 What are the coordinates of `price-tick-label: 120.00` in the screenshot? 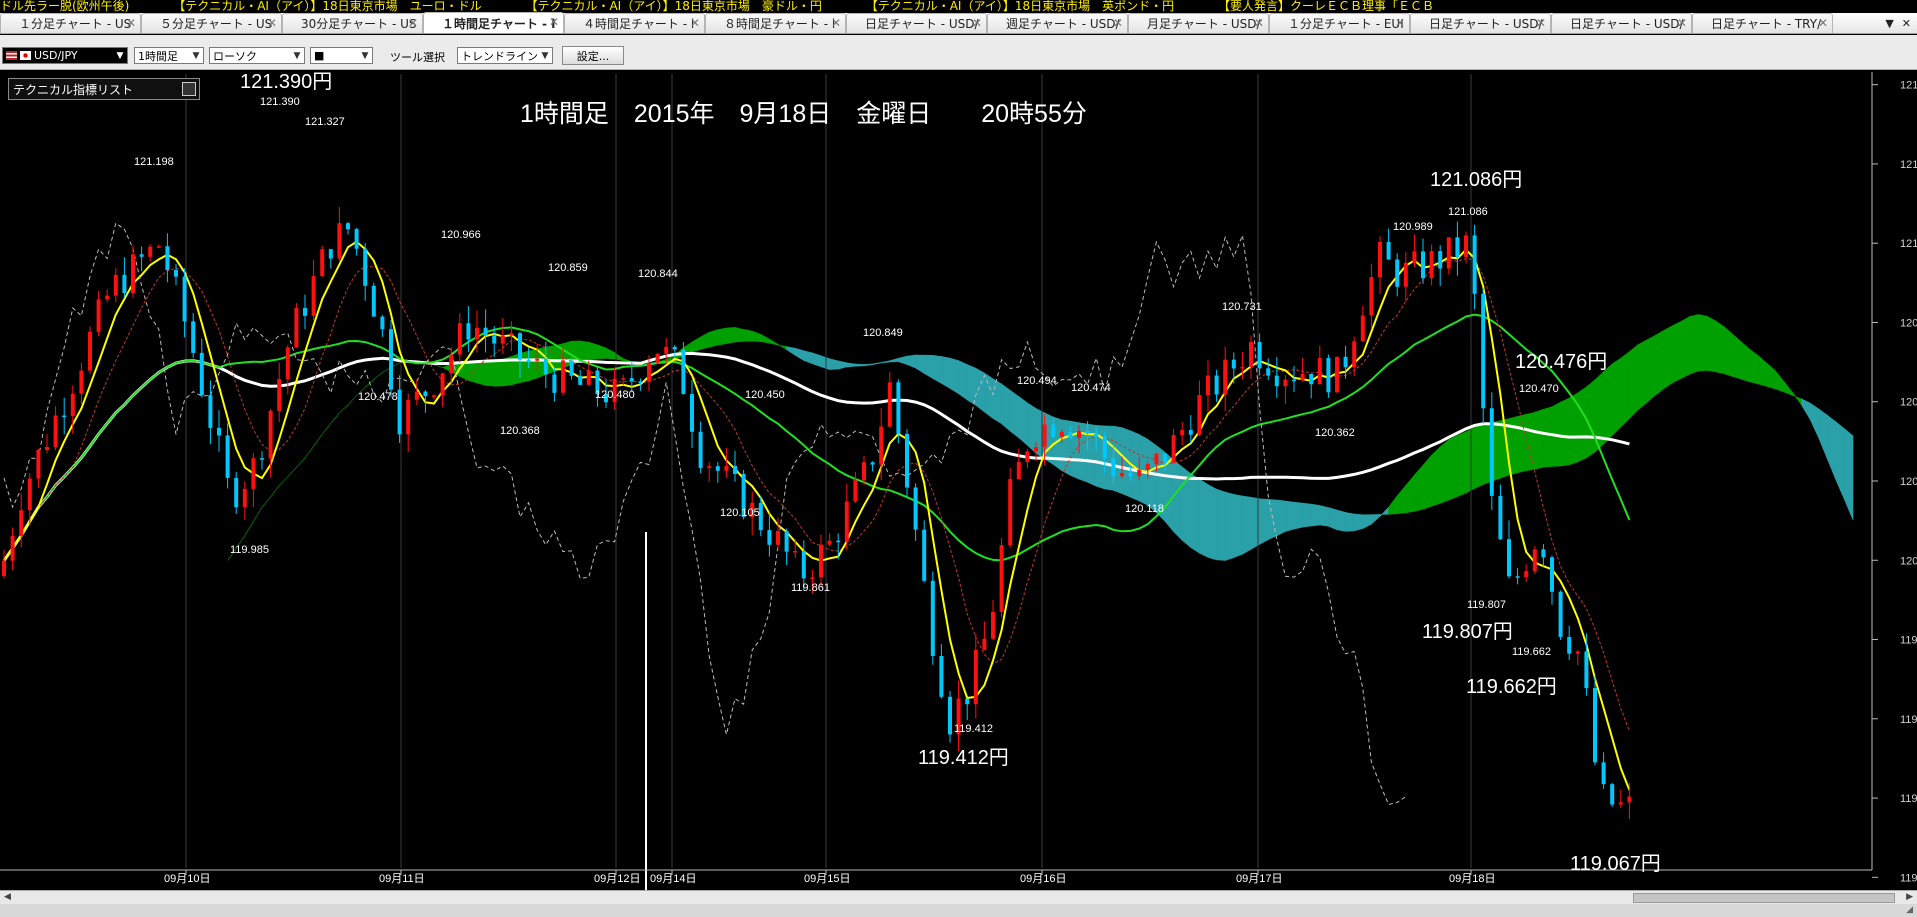 It's located at (1908, 561).